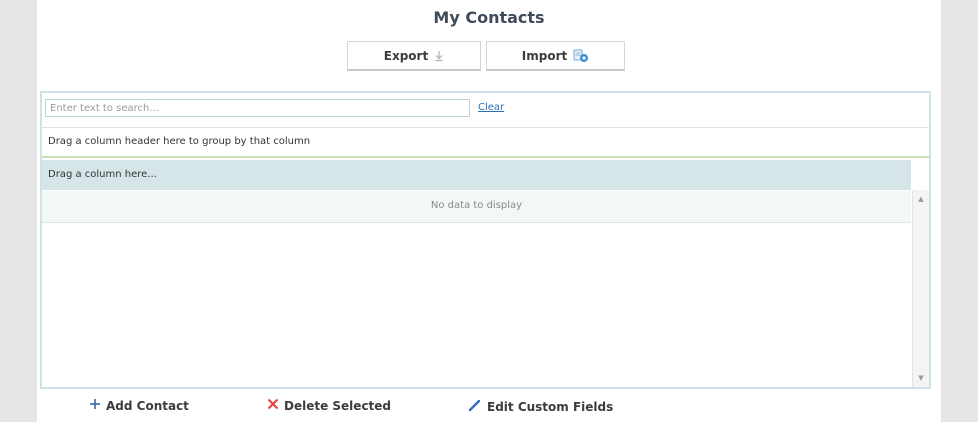  I want to click on delete-selected-button: Delete Selected, so click(329, 405).